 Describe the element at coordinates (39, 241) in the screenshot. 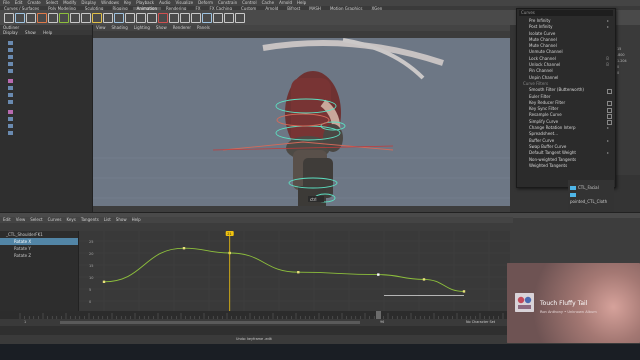

I see `graph-channel-row: Rotate X` at that location.